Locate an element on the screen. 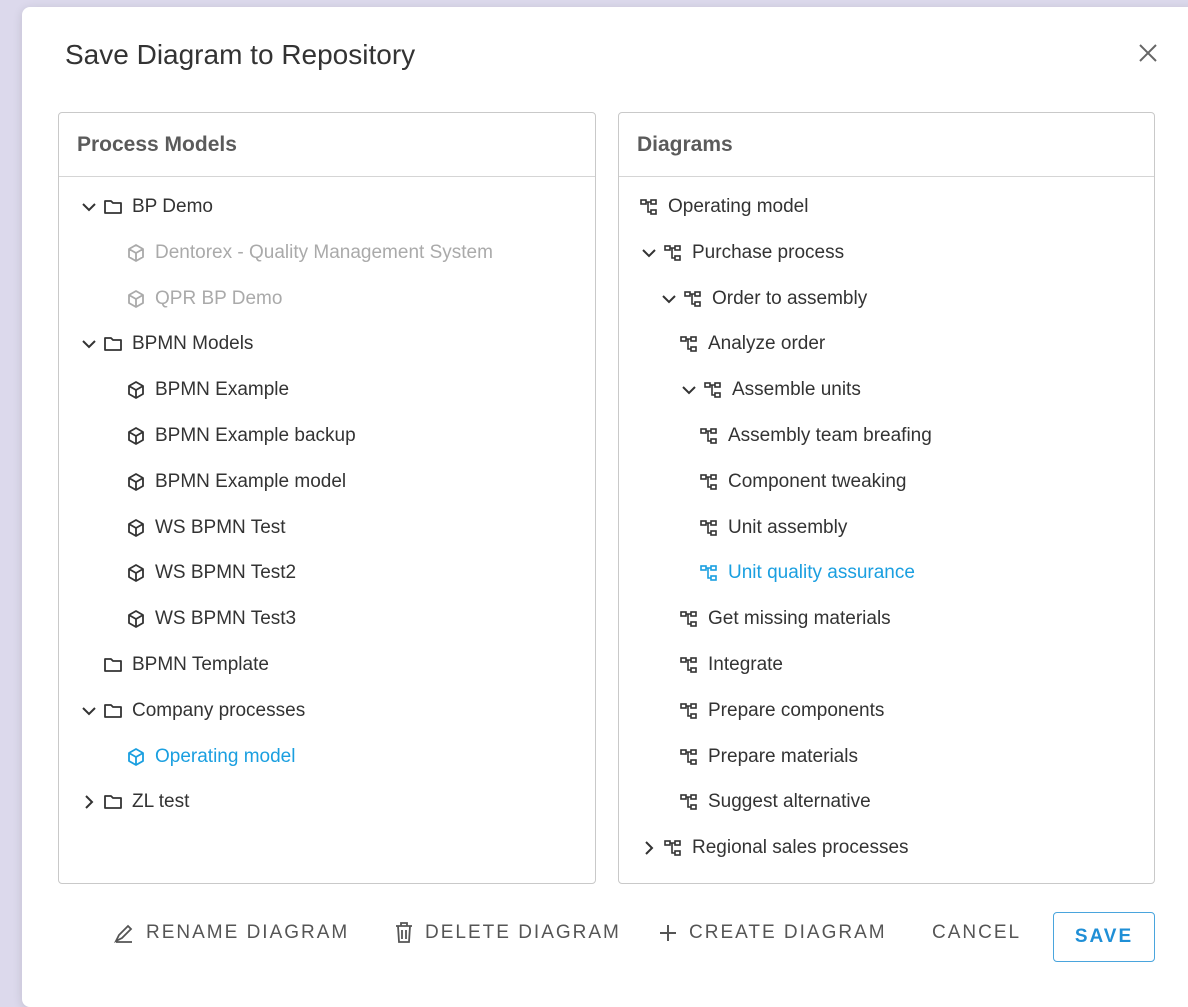  diagram-item: Component tweaking is located at coordinates (803, 482).